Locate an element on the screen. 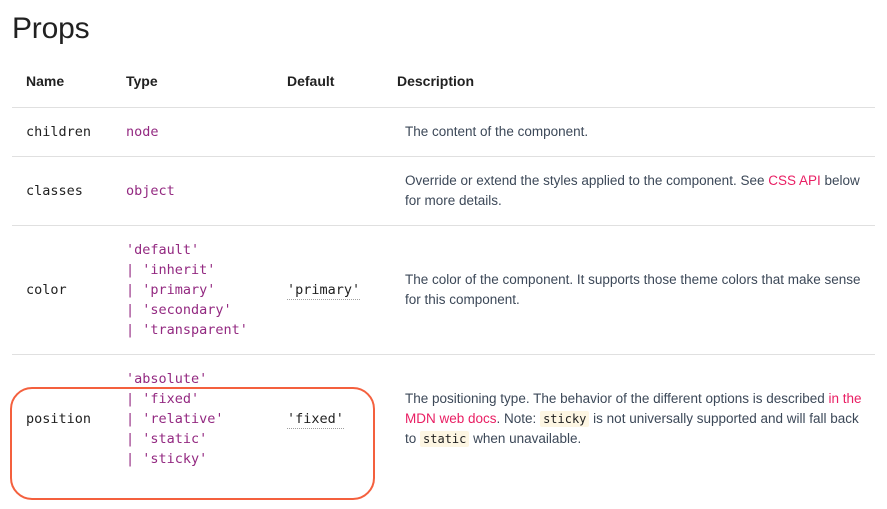 The height and width of the screenshot is (509, 887). column-header-type: Type is located at coordinates (206, 90).